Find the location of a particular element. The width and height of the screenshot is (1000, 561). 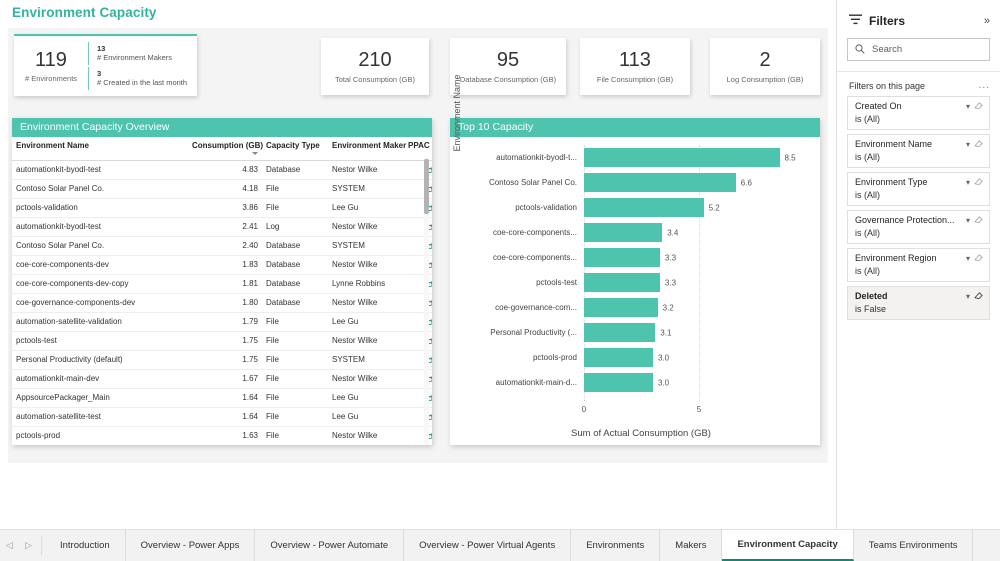

table-scrollbar-thumb is located at coordinates (426, 186).